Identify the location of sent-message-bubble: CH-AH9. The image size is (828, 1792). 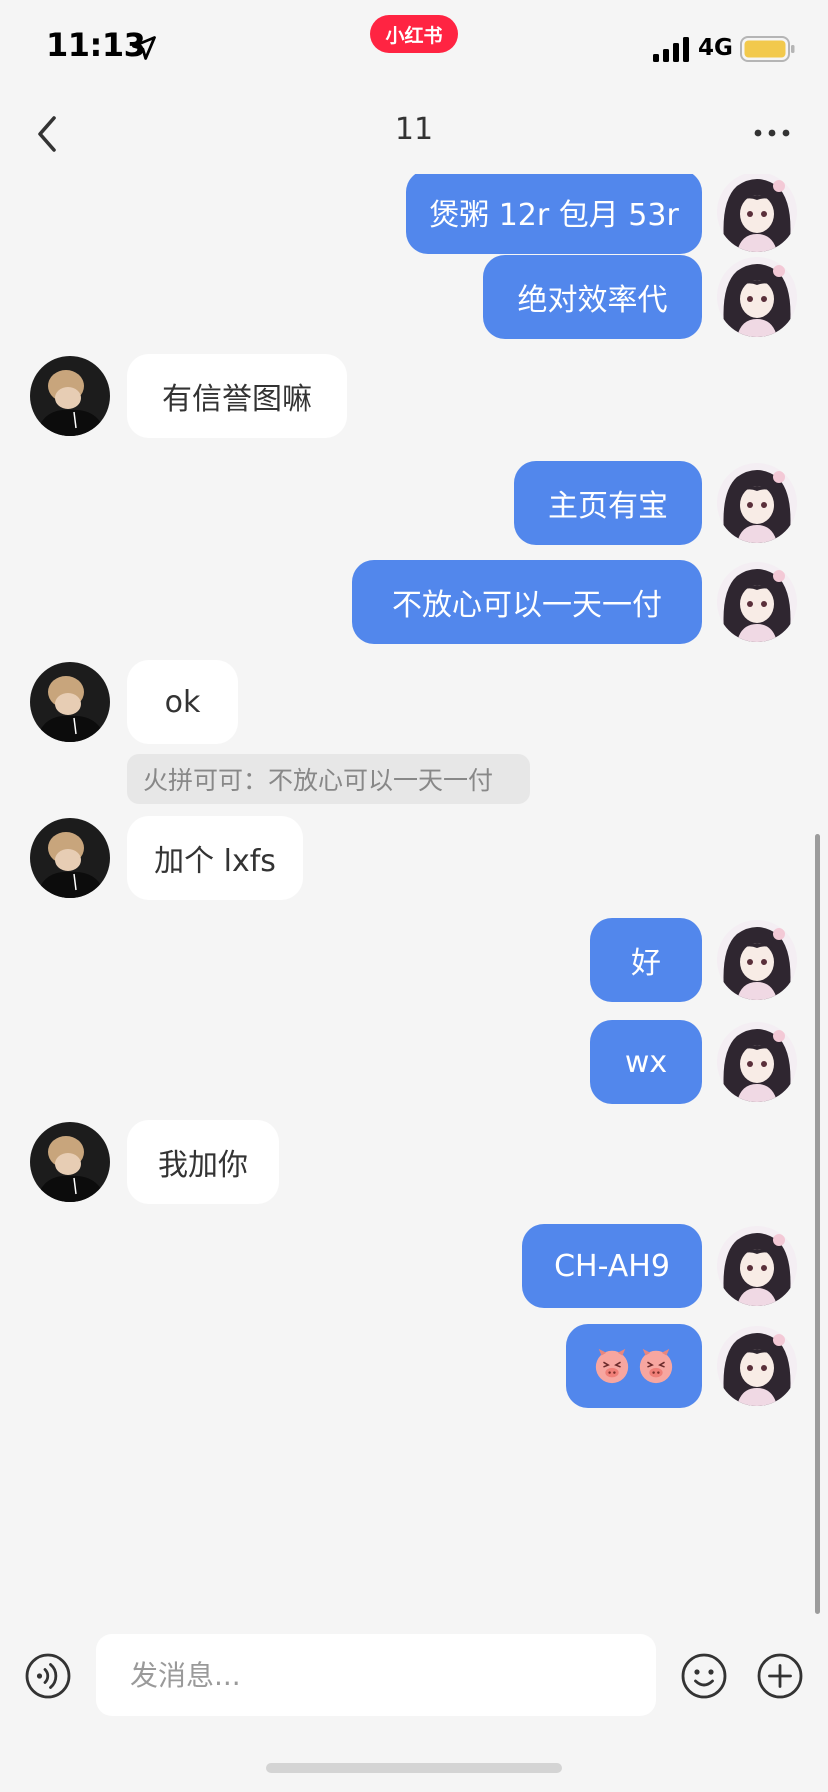
(612, 1266).